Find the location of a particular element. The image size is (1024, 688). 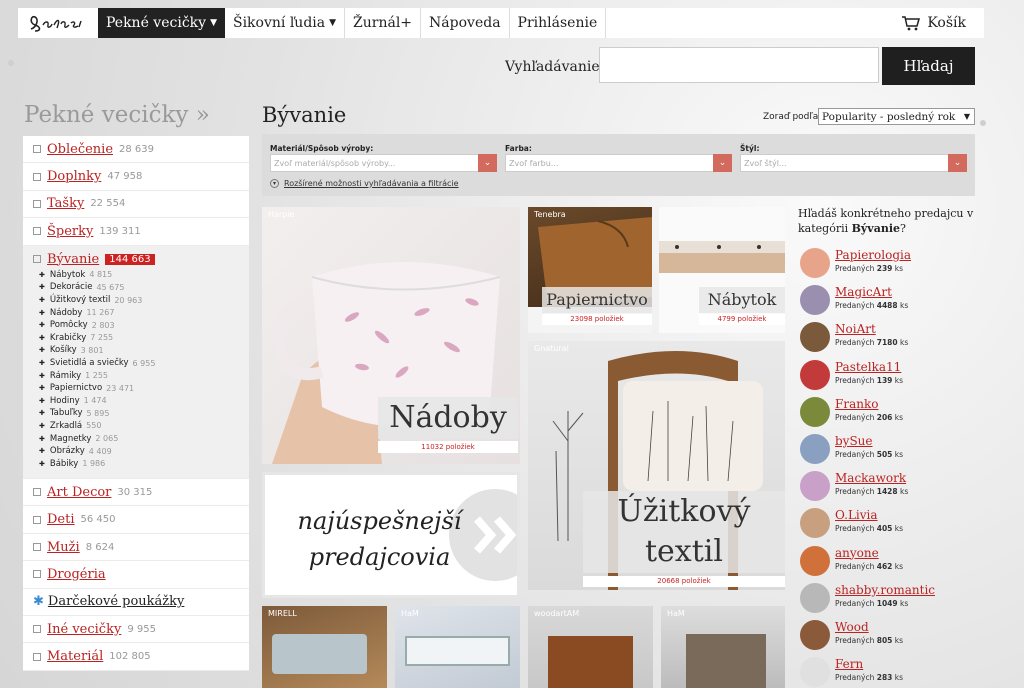

nav-item-4: Prihlásenie is located at coordinates (558, 23).